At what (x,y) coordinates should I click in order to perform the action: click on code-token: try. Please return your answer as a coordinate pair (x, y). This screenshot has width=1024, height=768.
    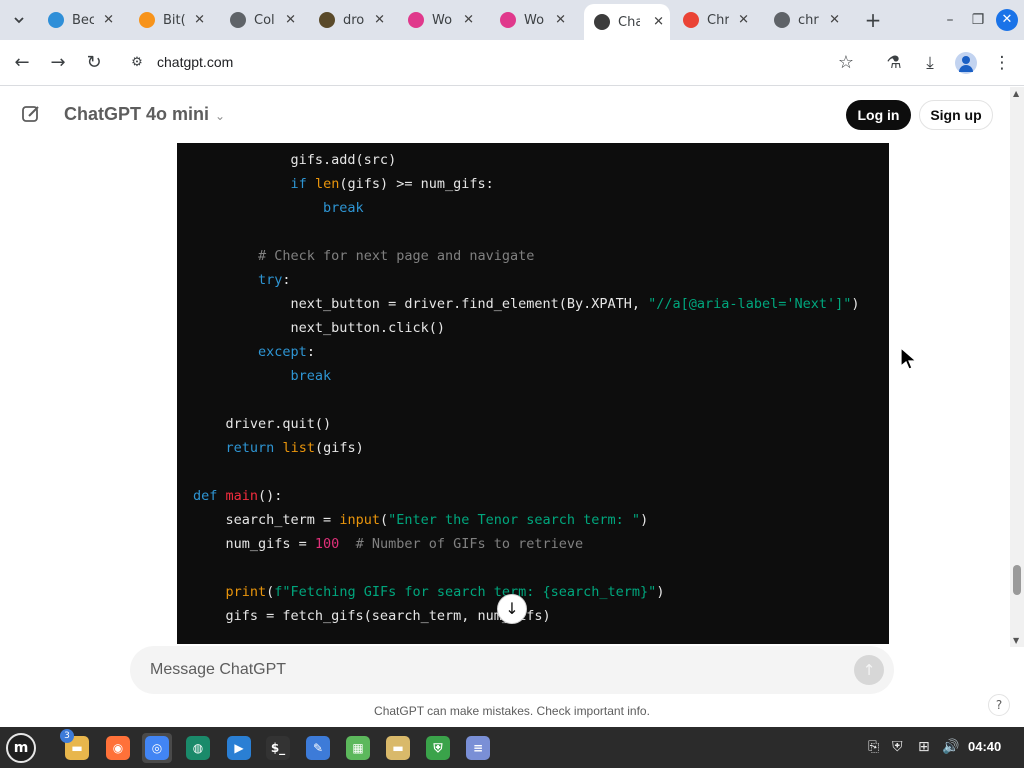
    Looking at the image, I should click on (270, 280).